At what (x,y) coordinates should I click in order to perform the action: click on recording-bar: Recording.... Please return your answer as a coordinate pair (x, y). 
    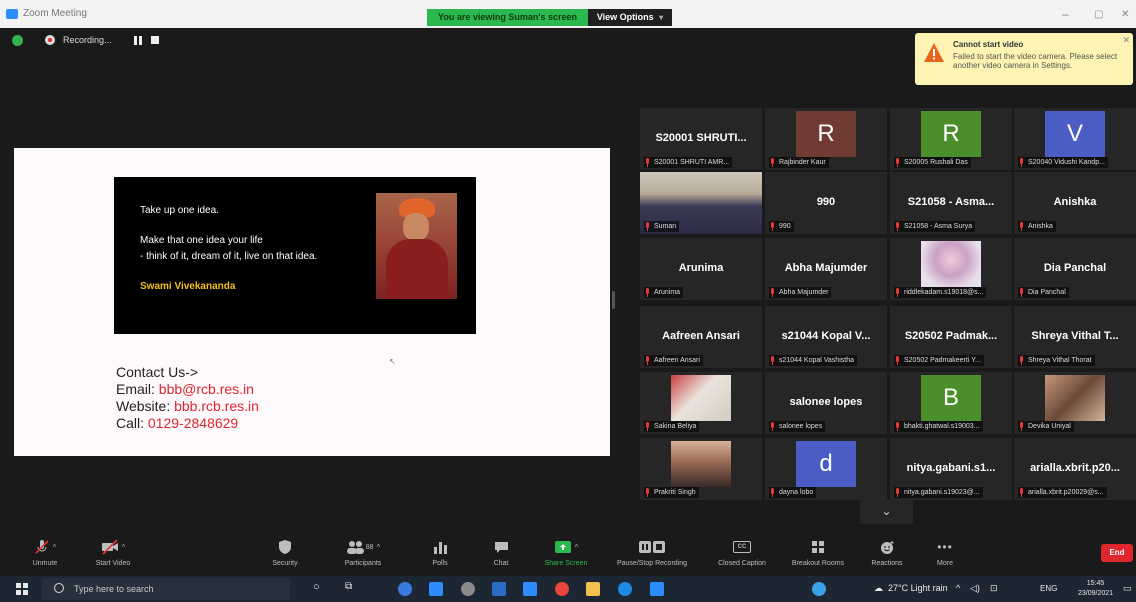
    Looking at the image, I should click on (85, 40).